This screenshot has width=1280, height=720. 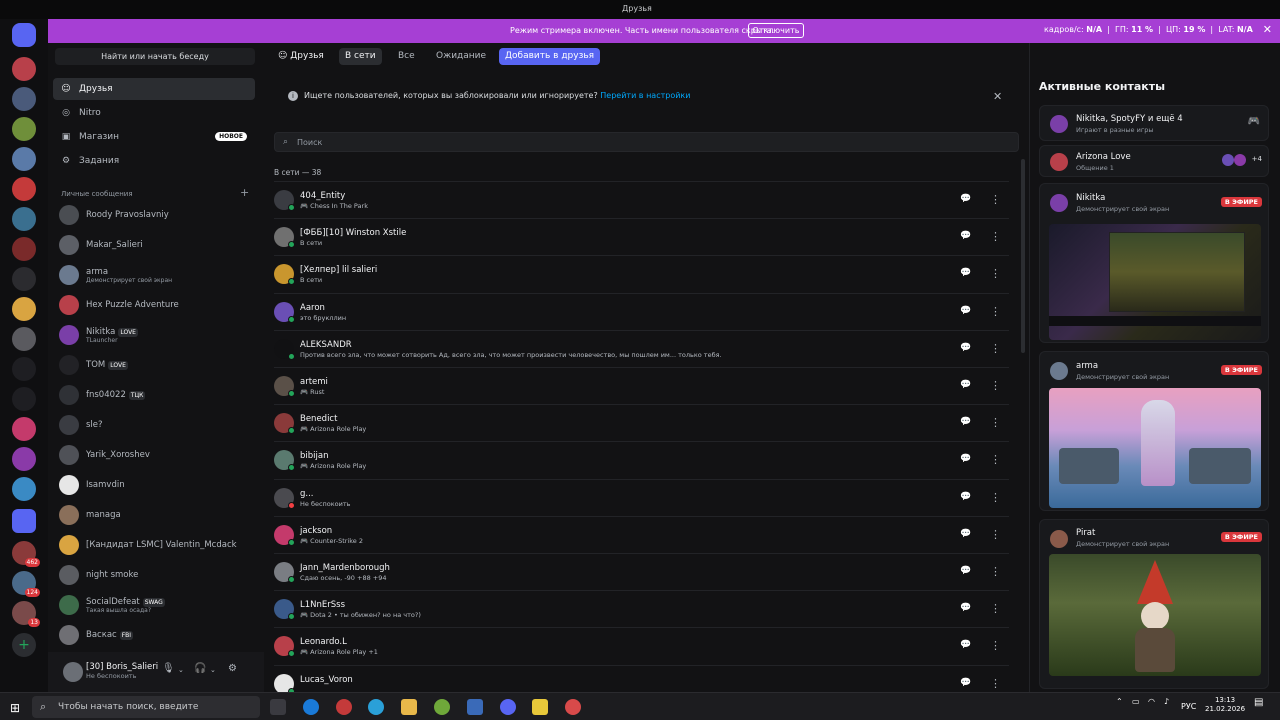 What do you see at coordinates (1151, 701) in the screenshot?
I see `wifi-icon: ◠` at bounding box center [1151, 701].